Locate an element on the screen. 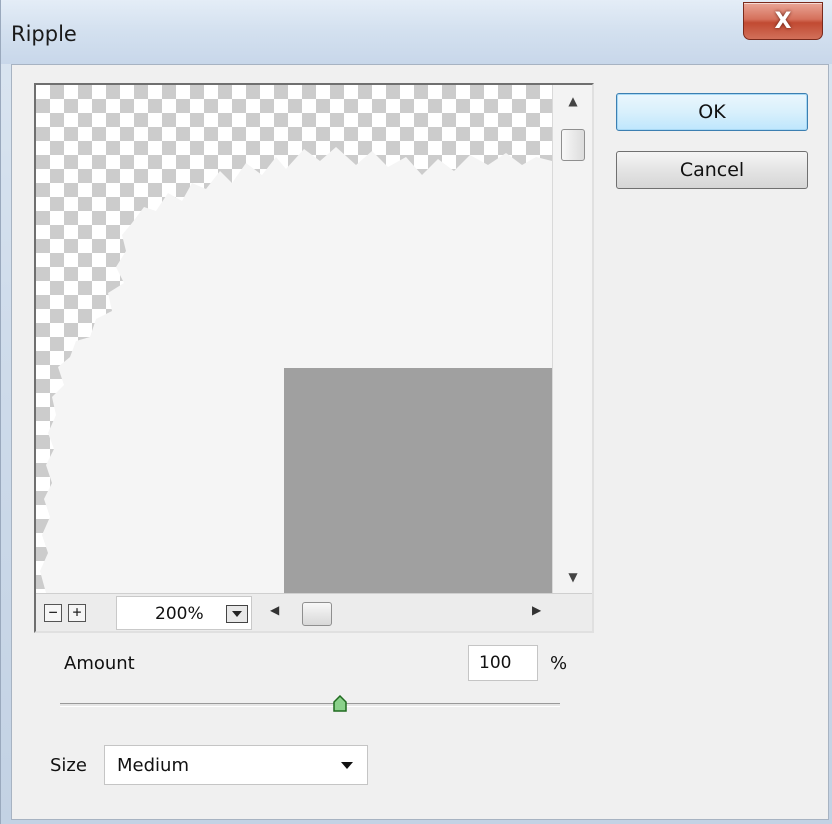 The width and height of the screenshot is (832, 824). zoom-dropdown-button is located at coordinates (237, 614).